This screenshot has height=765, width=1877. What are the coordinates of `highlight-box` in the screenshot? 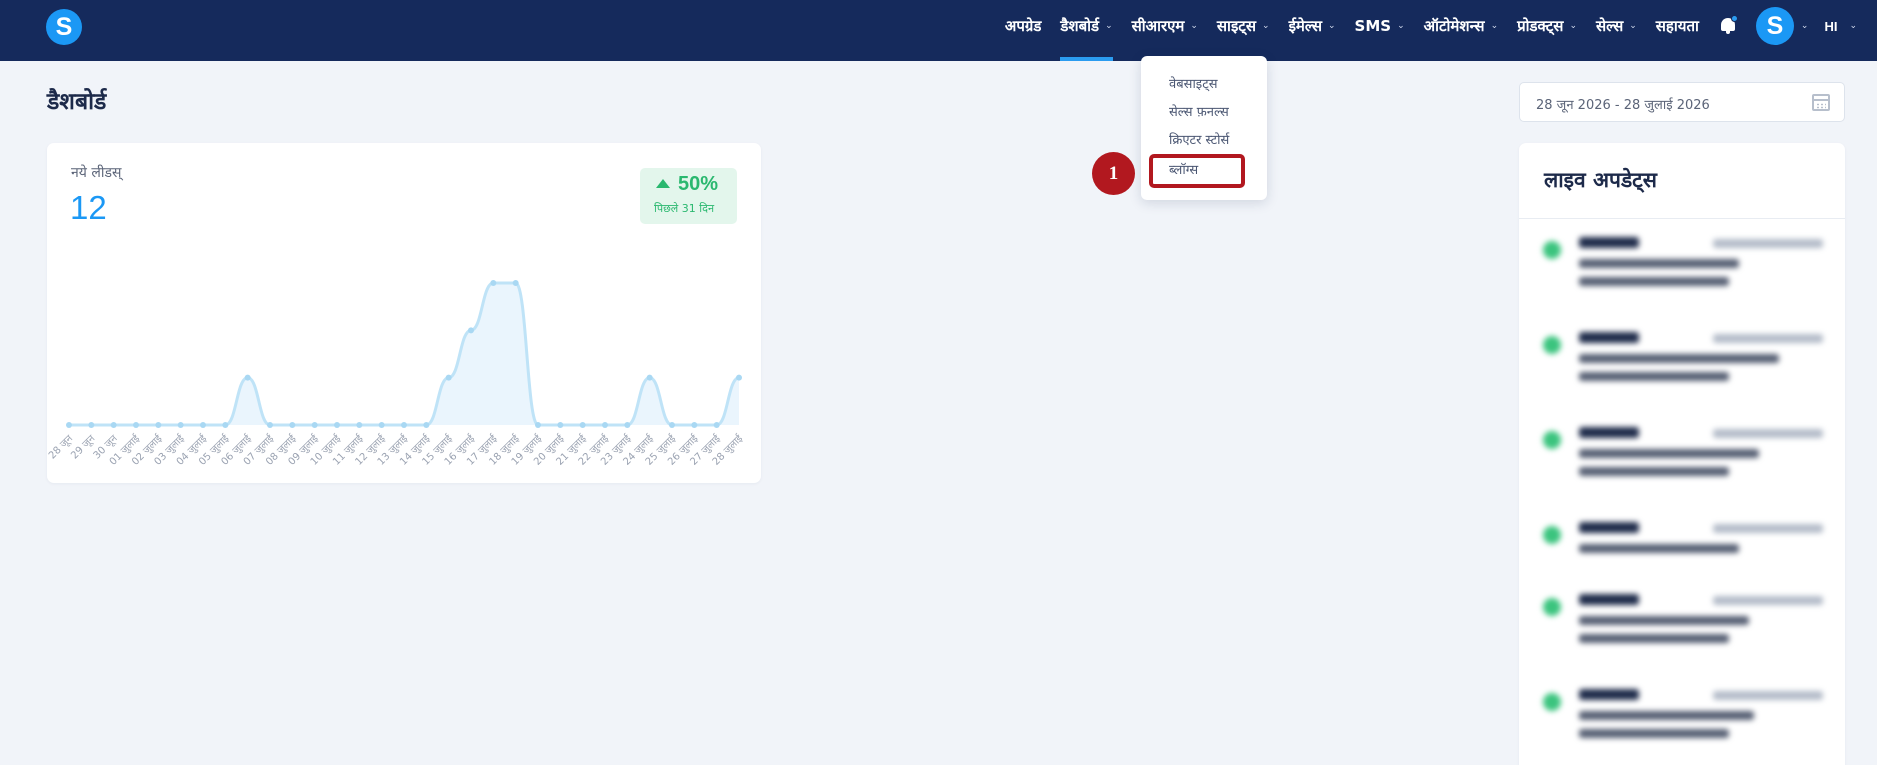 It's located at (1197, 171).